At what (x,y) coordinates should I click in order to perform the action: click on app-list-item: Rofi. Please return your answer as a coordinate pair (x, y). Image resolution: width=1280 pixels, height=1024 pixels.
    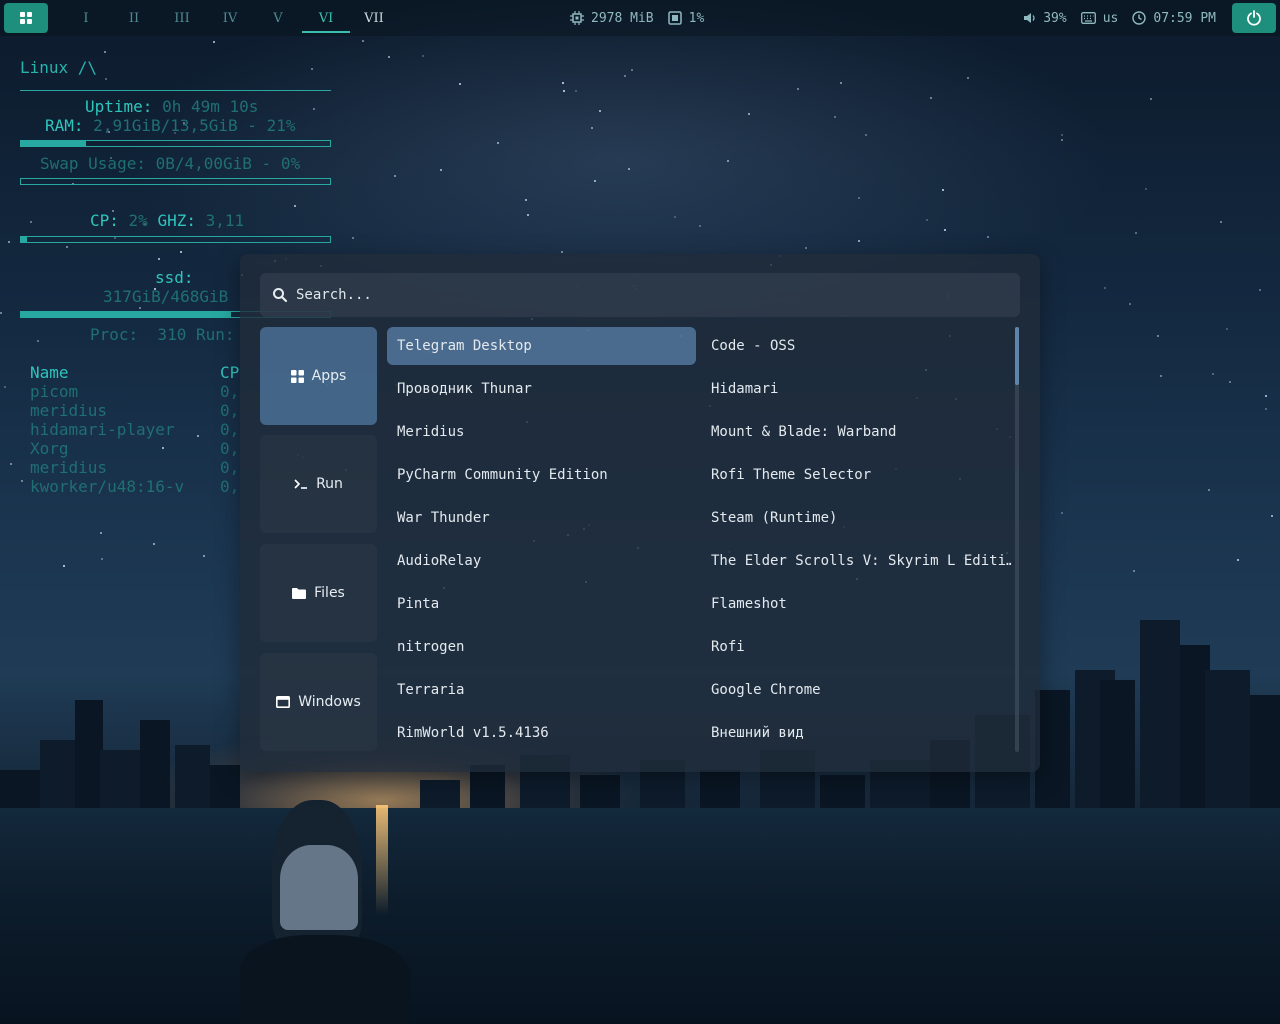
    Looking at the image, I should click on (856, 647).